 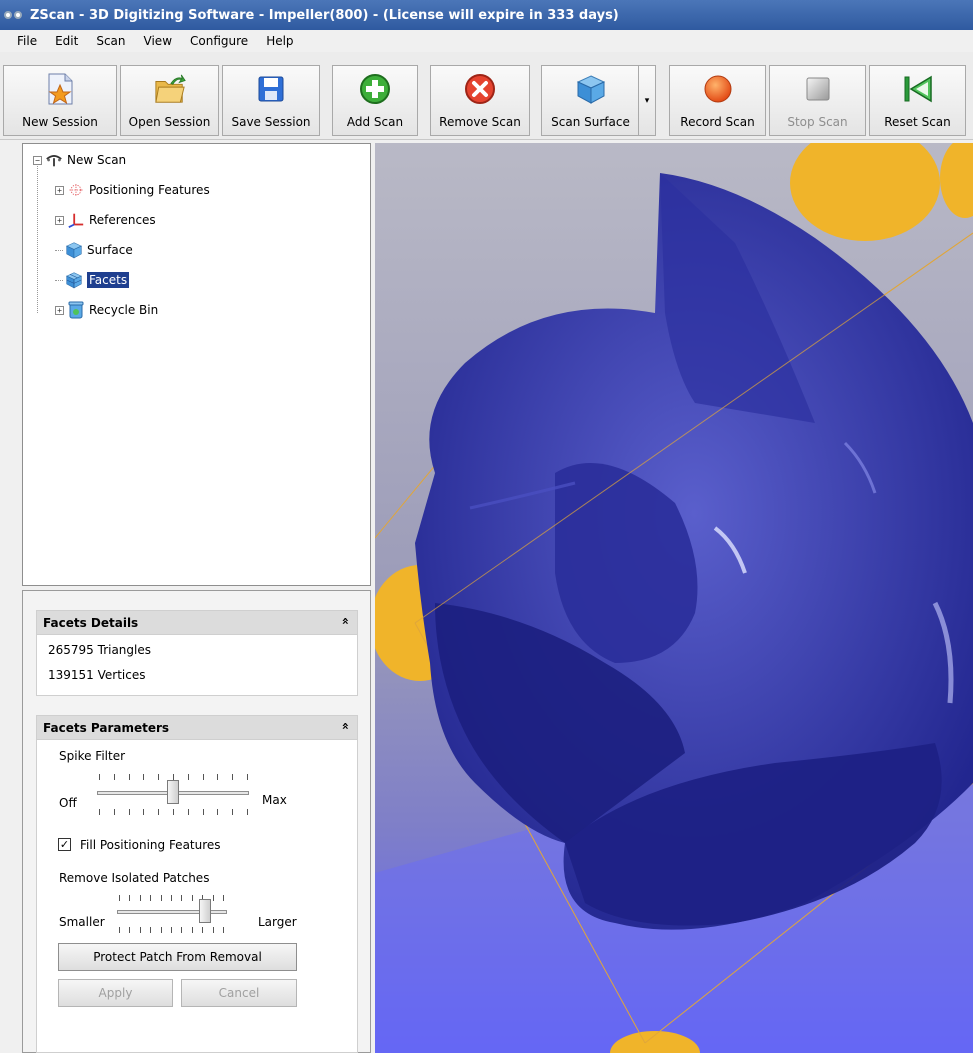 I want to click on tree-item-facets: Facets, so click(x=92, y=280).